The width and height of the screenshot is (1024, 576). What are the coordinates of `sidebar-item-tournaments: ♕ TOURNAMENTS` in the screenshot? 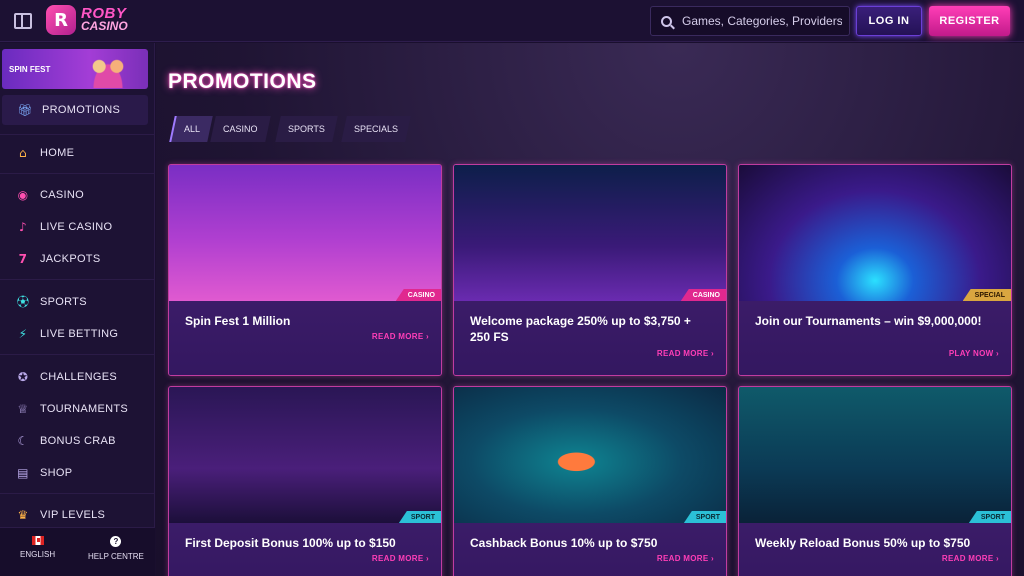 It's located at (77, 409).